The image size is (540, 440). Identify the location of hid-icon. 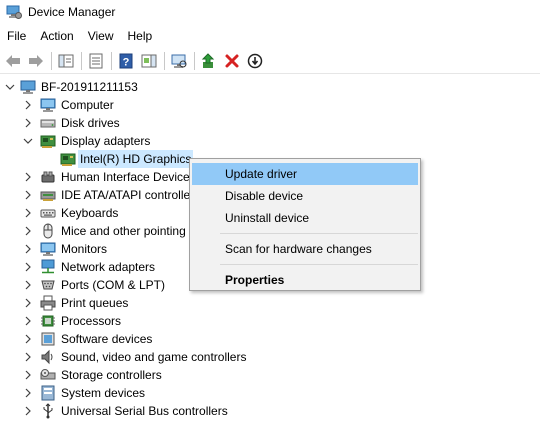
(48, 177).